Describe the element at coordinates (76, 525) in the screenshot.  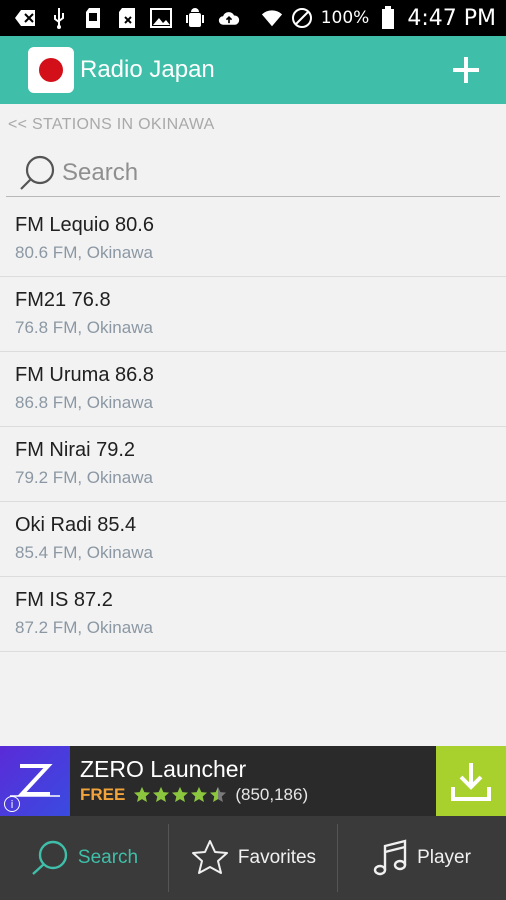
I see `station-name: Oki Radi 85.4` at that location.